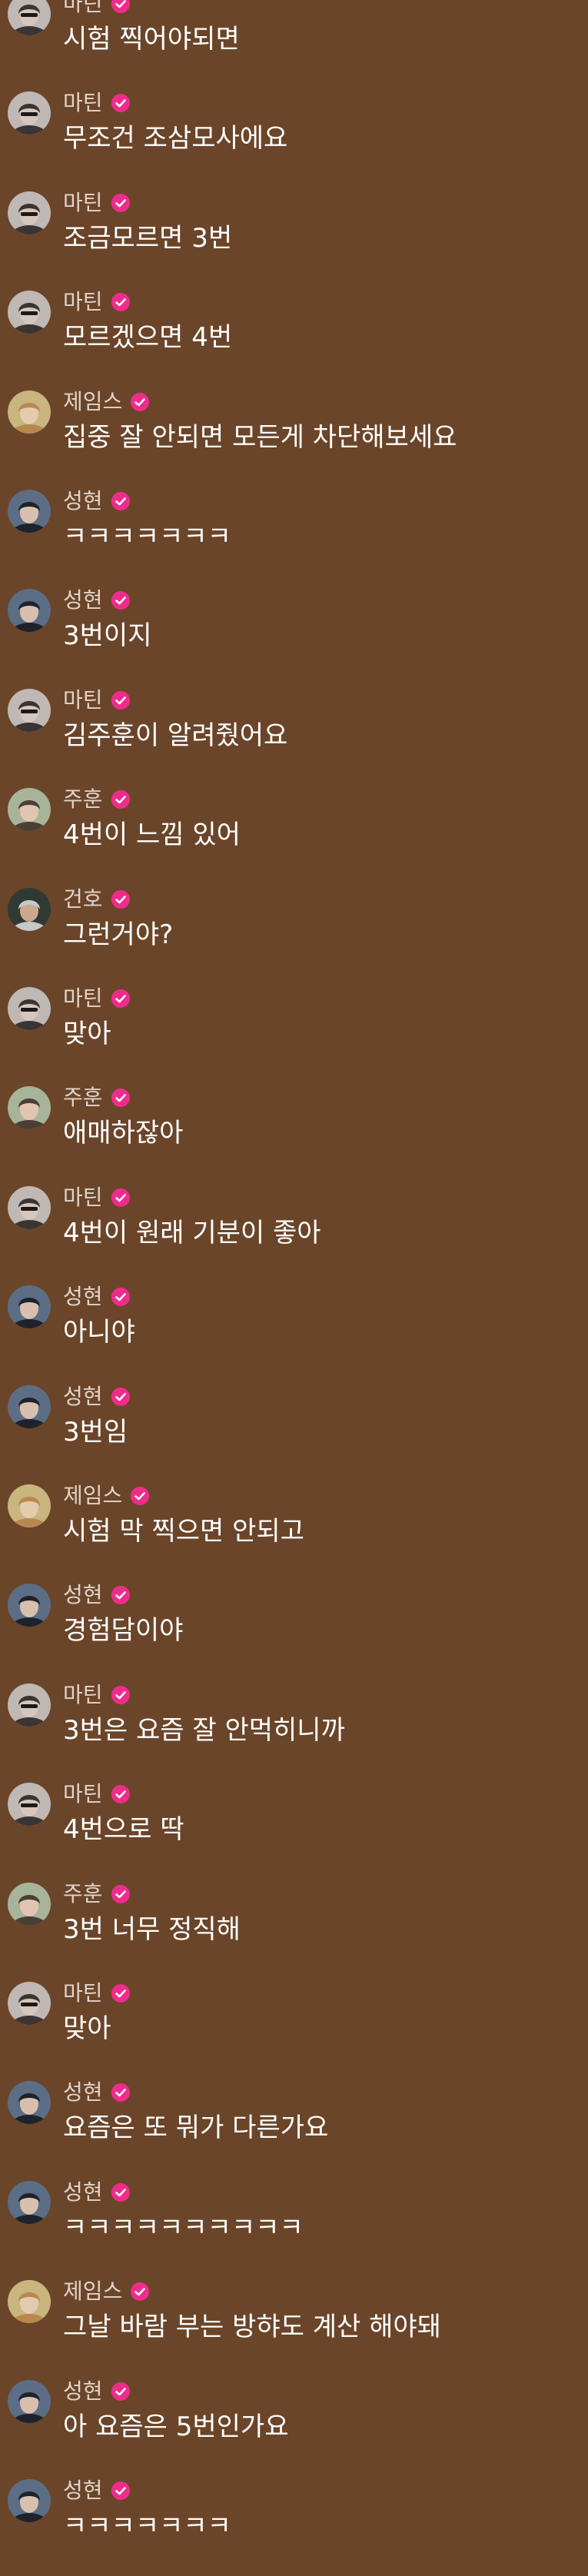 This screenshot has width=588, height=2576. I want to click on chat-message: 제임스 집중 잘 안되면 모든게 차단해보세요, so click(294, 437).